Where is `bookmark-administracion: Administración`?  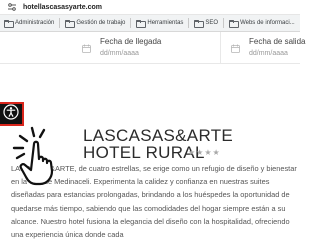 bookmark-administracion: Administración is located at coordinates (29, 23).